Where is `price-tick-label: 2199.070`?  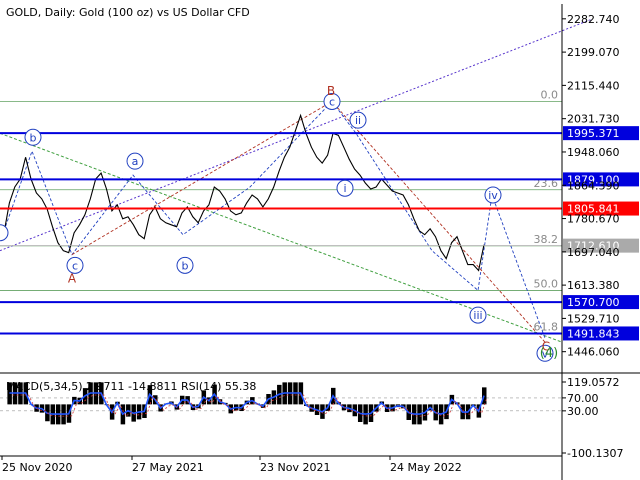 price-tick-label: 2199.070 is located at coordinates (593, 52).